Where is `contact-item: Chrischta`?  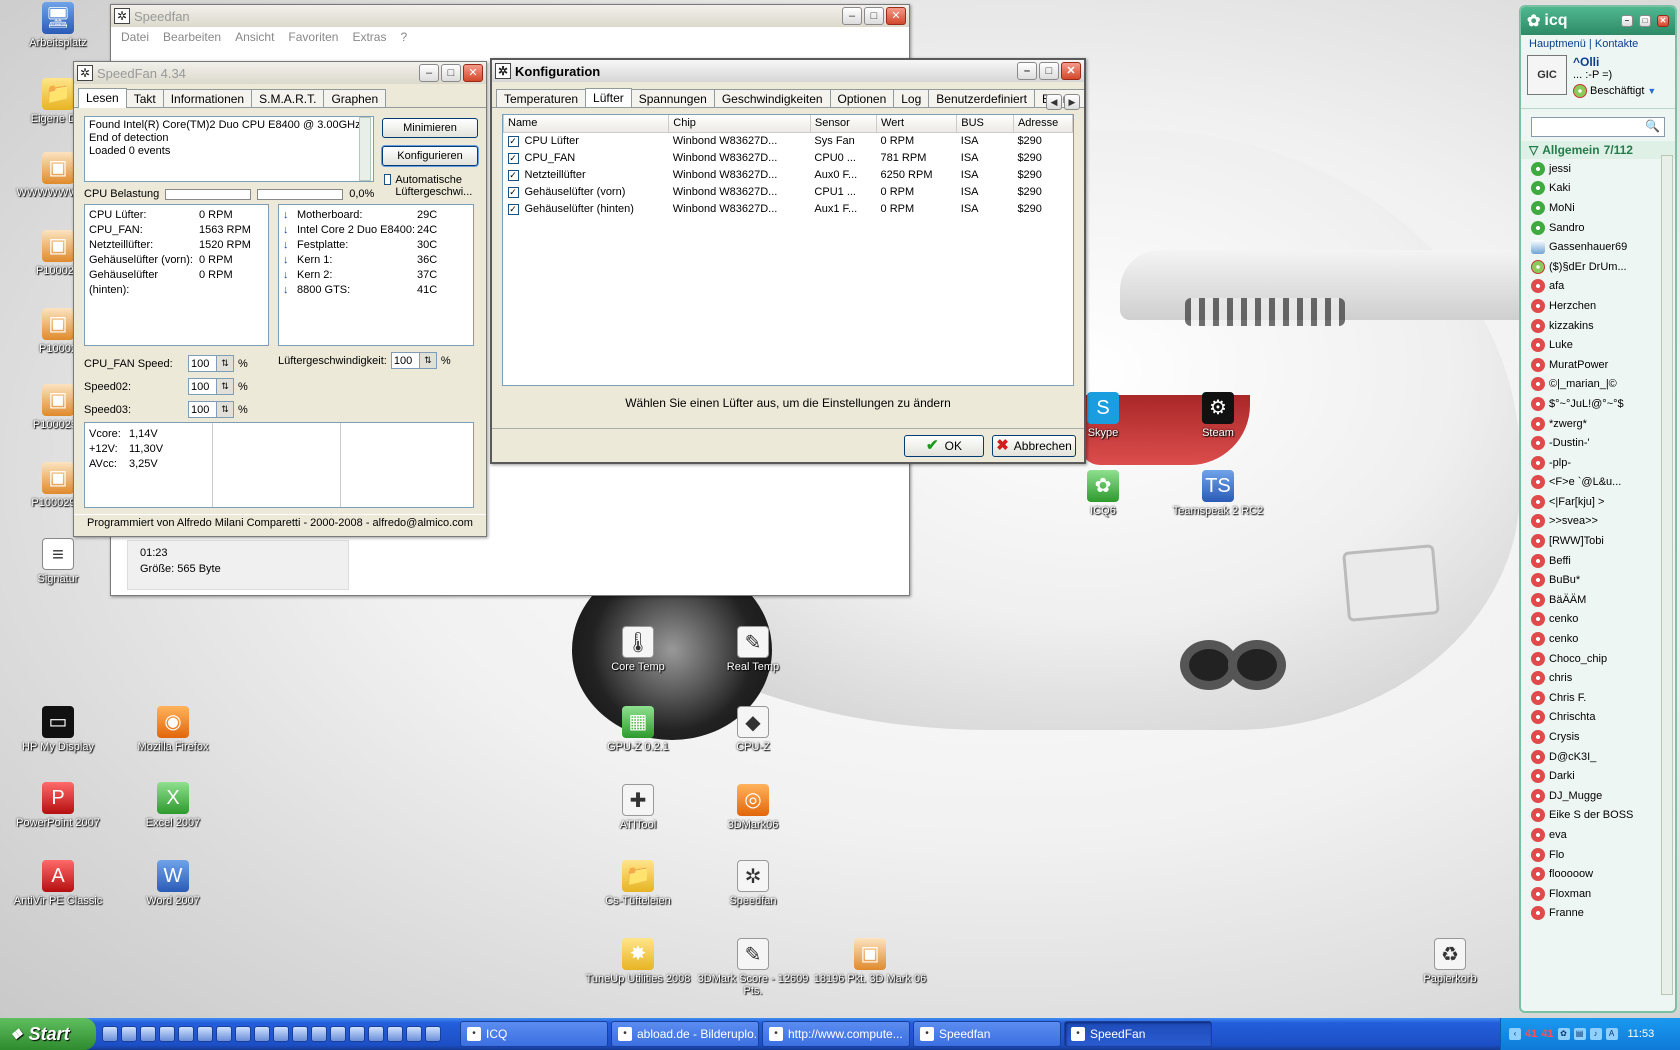
contact-item: Chrischta is located at coordinates (1598, 718).